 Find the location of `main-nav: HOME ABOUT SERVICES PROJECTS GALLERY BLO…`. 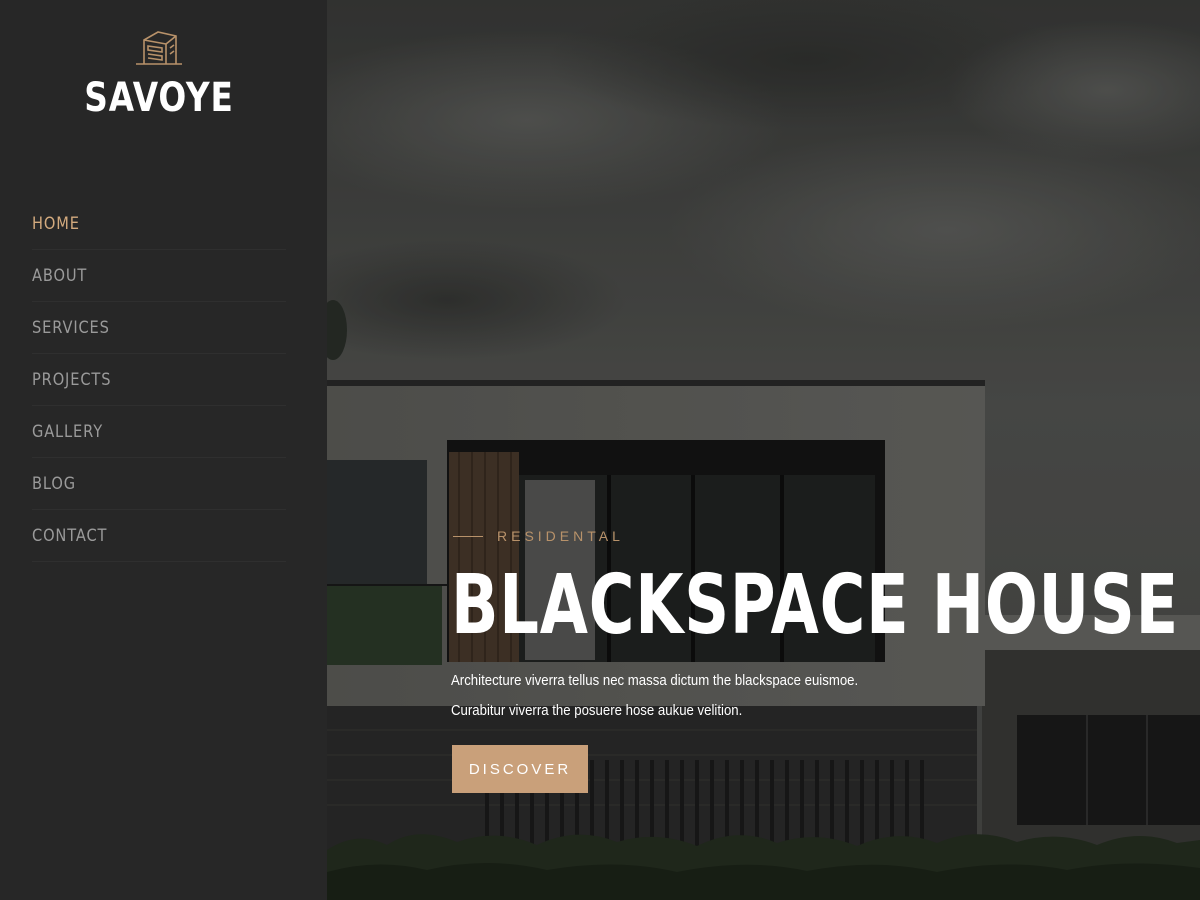

main-nav: HOME ABOUT SERVICES PROJECTS GALLERY BLO… is located at coordinates (159, 380).